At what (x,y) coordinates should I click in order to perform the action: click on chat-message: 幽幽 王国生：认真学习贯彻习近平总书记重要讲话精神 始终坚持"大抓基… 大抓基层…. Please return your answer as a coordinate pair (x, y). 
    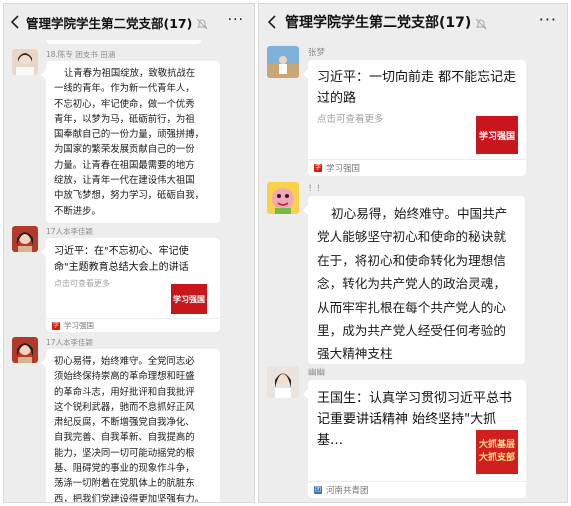
    Looking at the image, I should click on (417, 433).